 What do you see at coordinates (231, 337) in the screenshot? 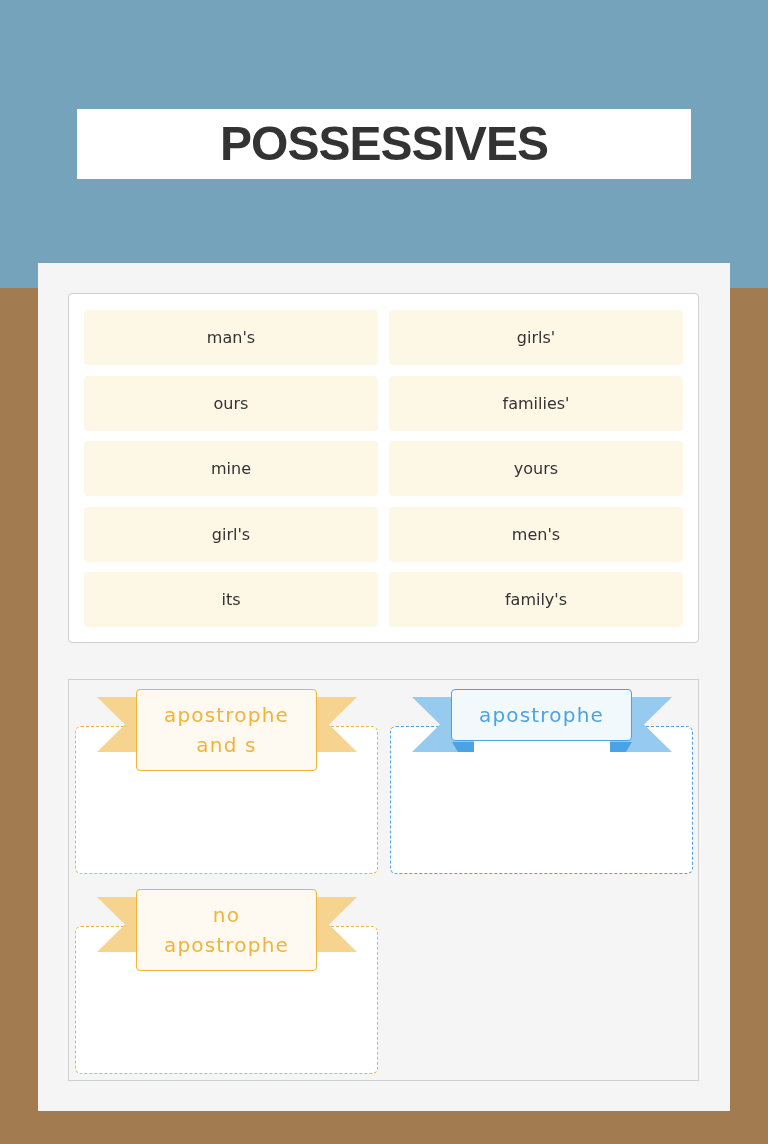
I see `word-tile: man's` at bounding box center [231, 337].